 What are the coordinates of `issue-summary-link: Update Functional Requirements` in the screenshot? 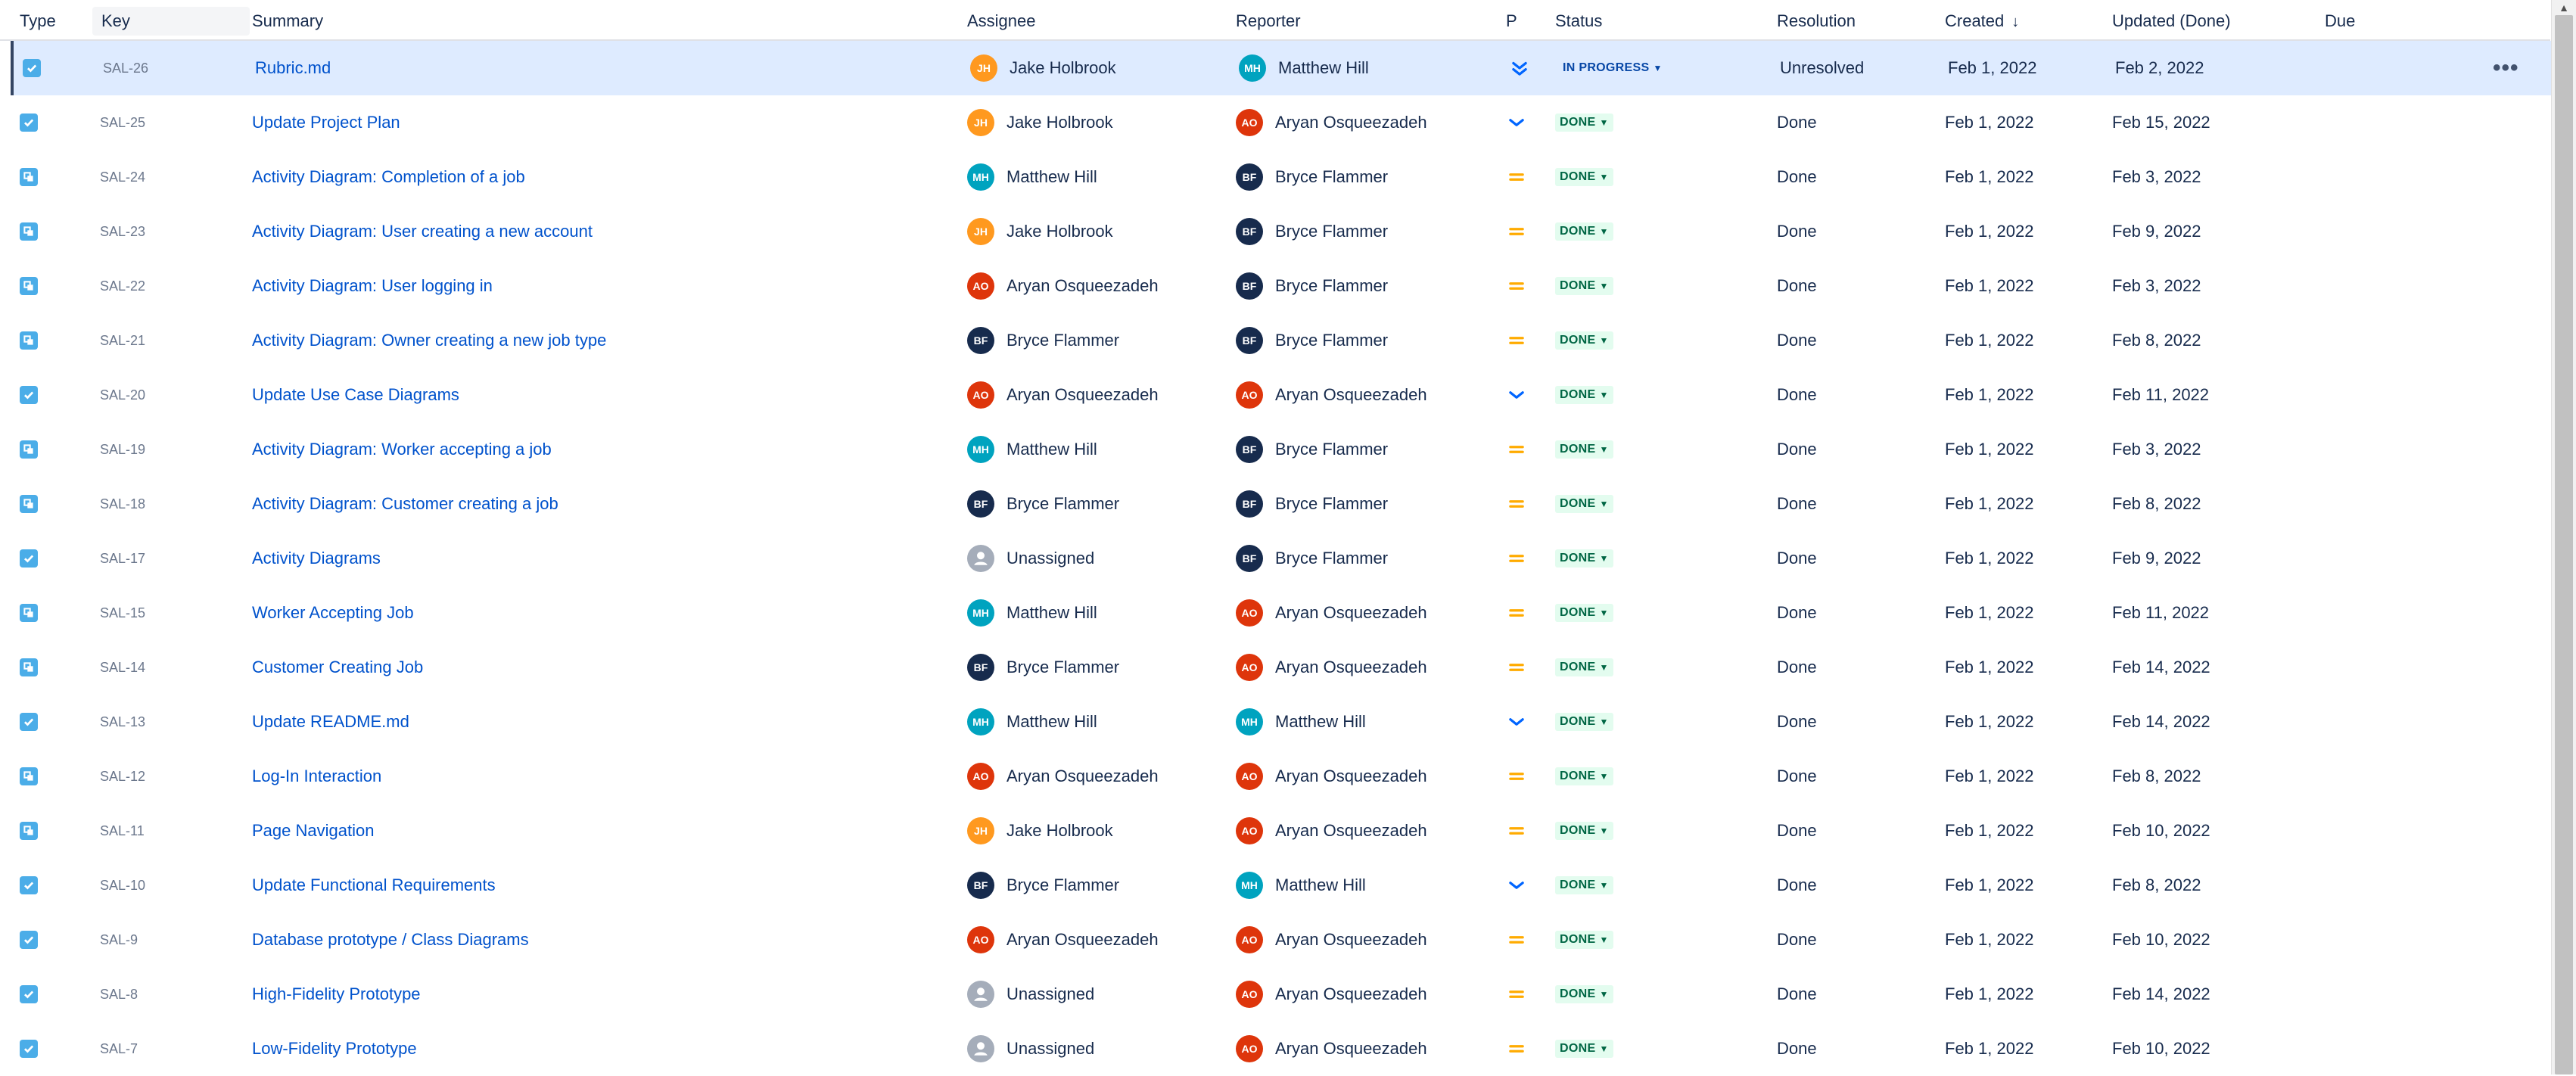 It's located at (374, 886).